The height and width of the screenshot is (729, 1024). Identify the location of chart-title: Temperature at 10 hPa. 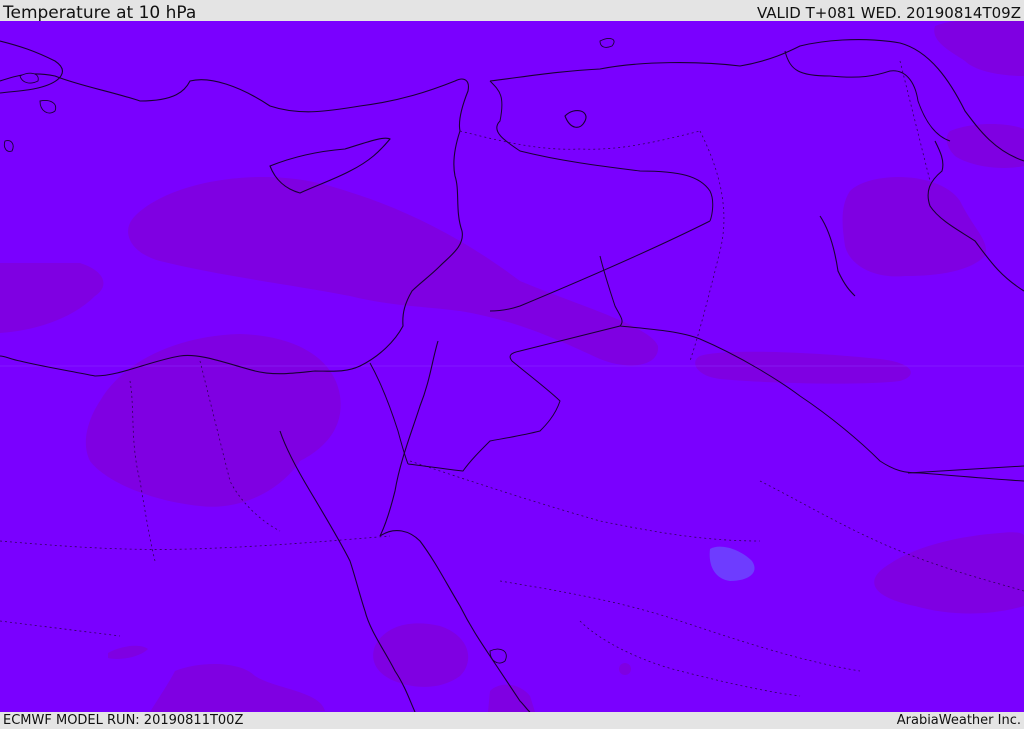
(100, 13).